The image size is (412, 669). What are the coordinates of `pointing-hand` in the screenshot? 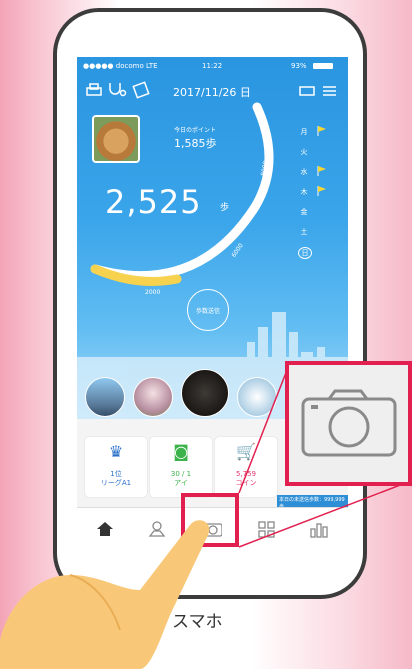 It's located at (105, 594).